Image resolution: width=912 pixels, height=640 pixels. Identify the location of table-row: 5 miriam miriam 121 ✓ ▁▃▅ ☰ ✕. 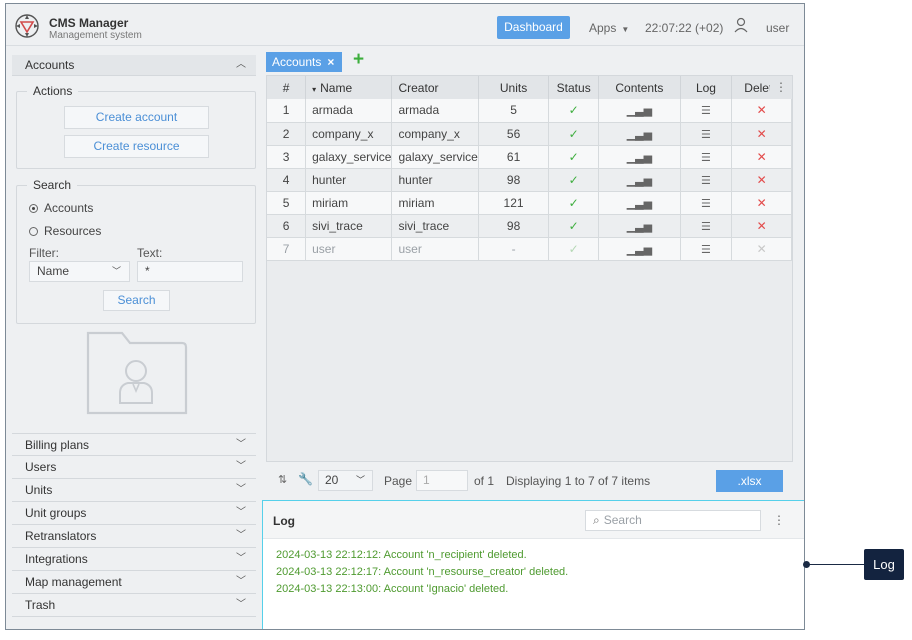
(529, 203).